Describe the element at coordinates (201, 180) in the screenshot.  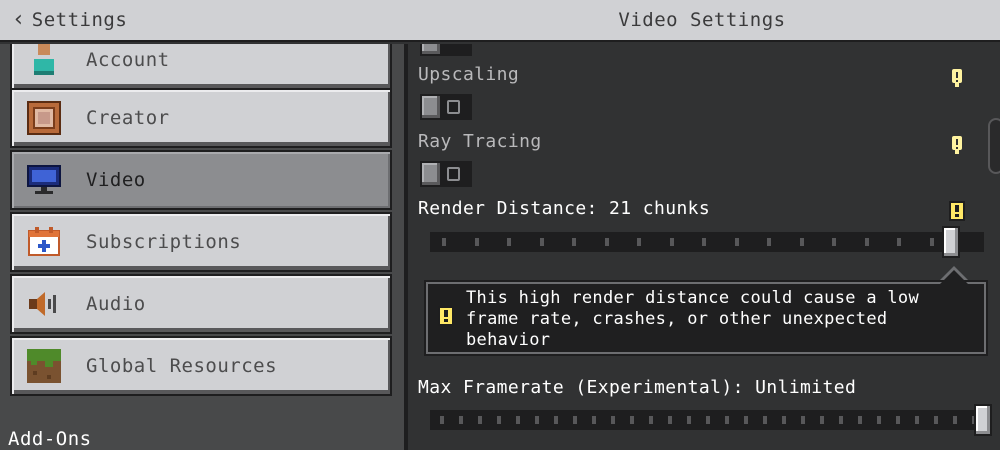
I see `sidebar-item-video: Video` at that location.